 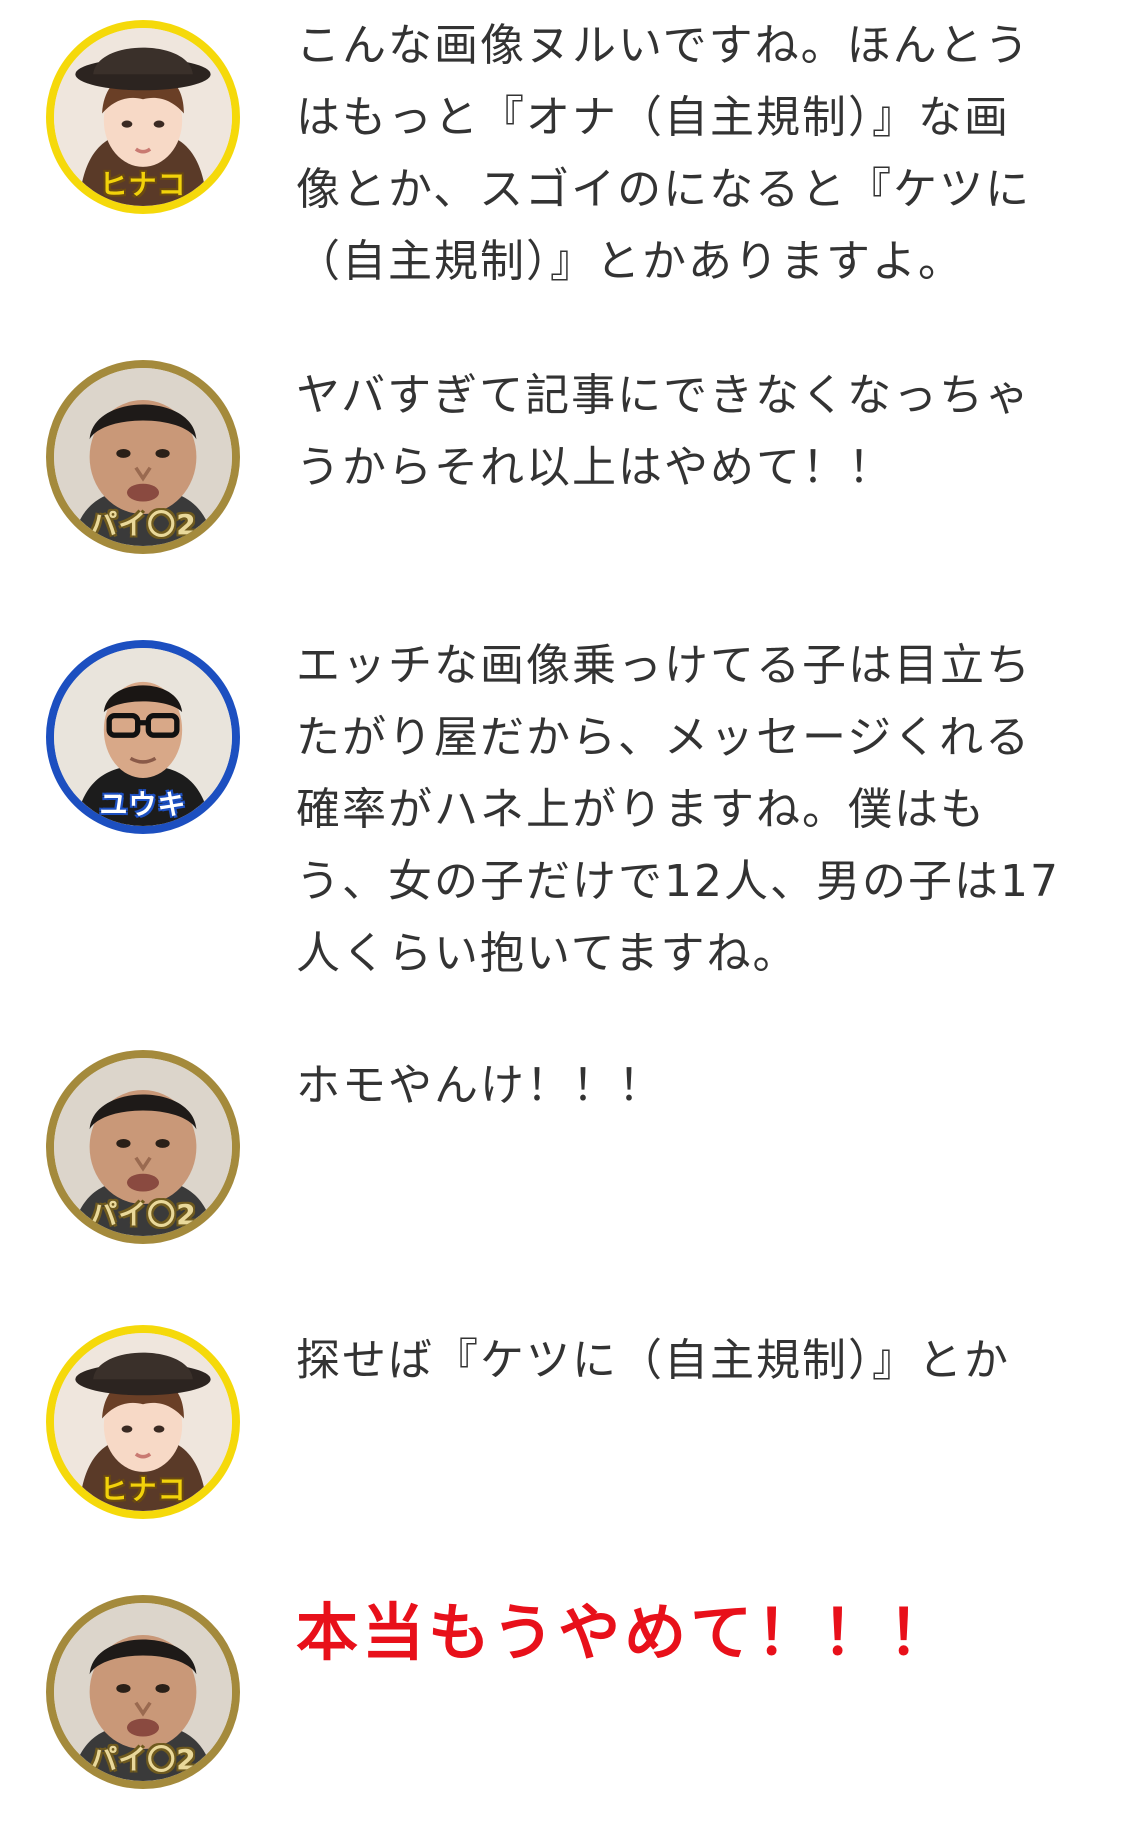 I want to click on speaker-name: ユウキ, so click(x=143, y=804).